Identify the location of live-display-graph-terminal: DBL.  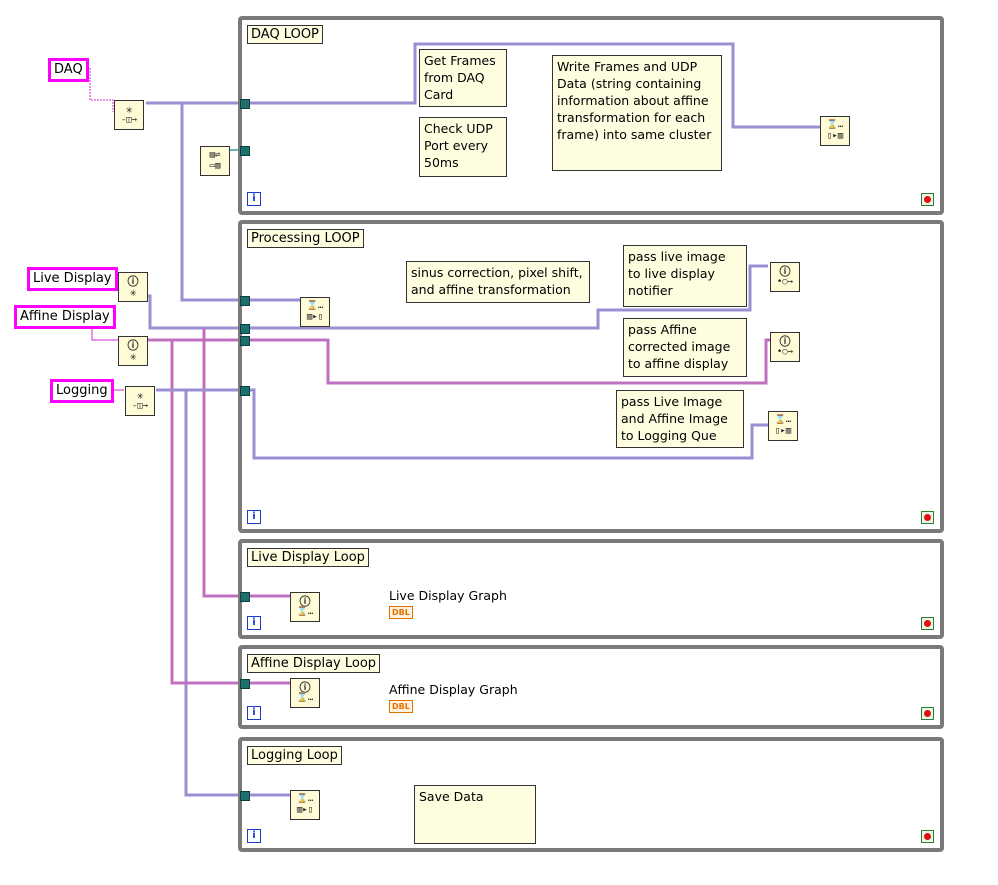
(401, 612).